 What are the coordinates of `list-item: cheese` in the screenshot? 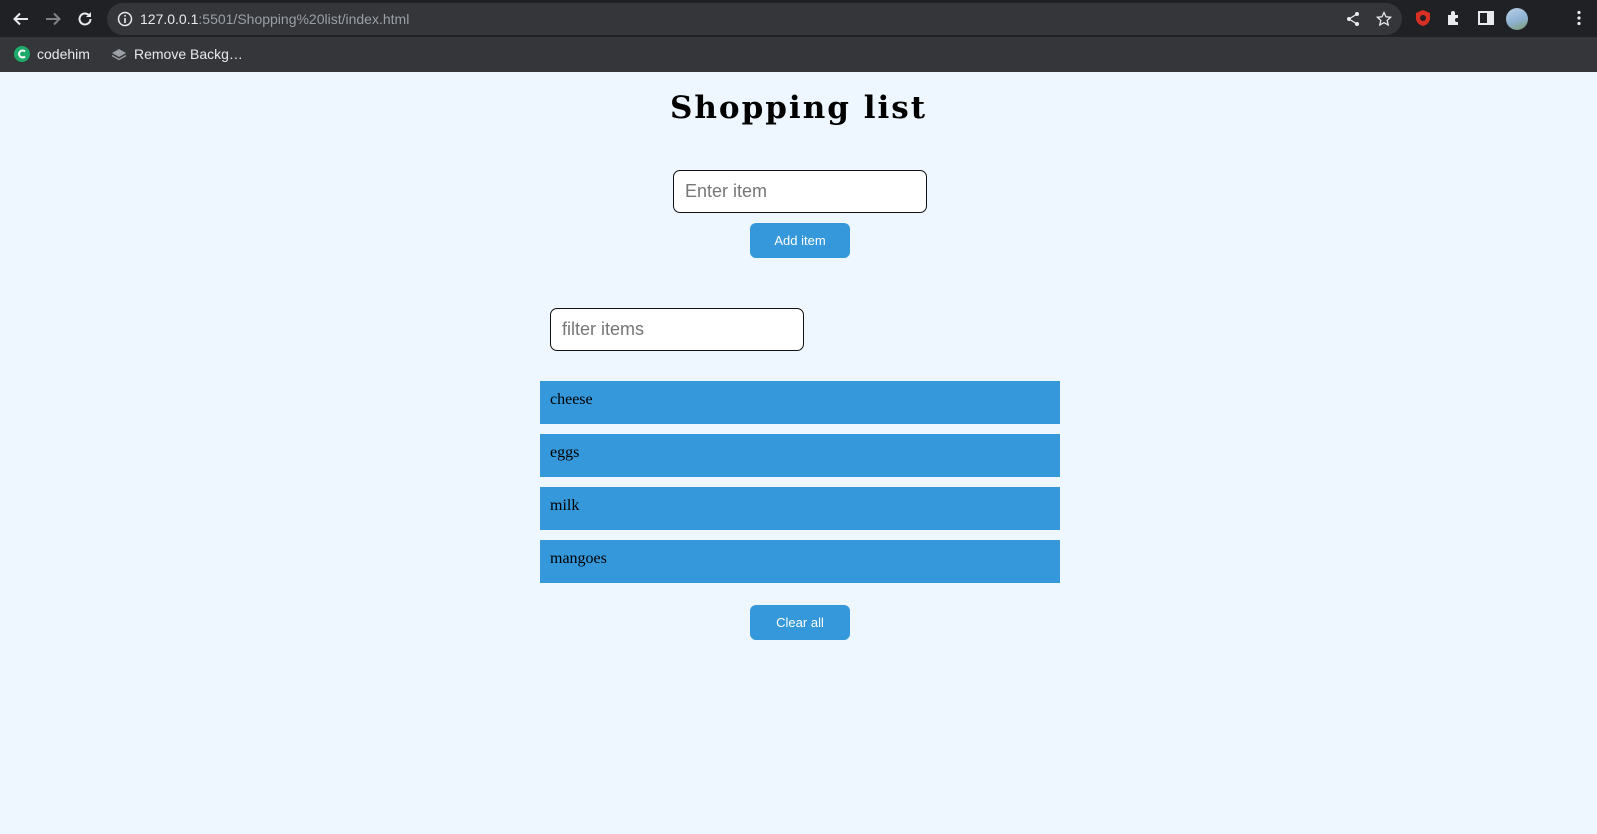 It's located at (800, 402).